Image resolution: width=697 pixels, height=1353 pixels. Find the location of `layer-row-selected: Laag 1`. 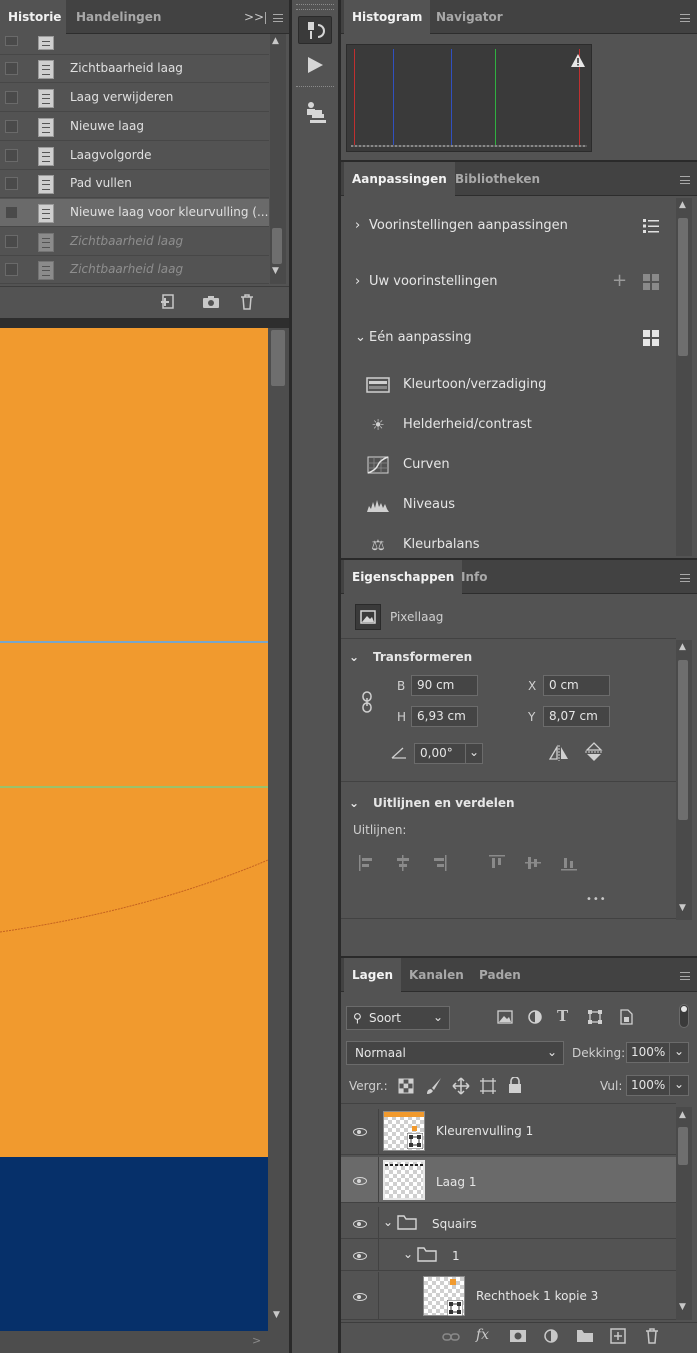

layer-row-selected: Laag 1 is located at coordinates (508, 1180).